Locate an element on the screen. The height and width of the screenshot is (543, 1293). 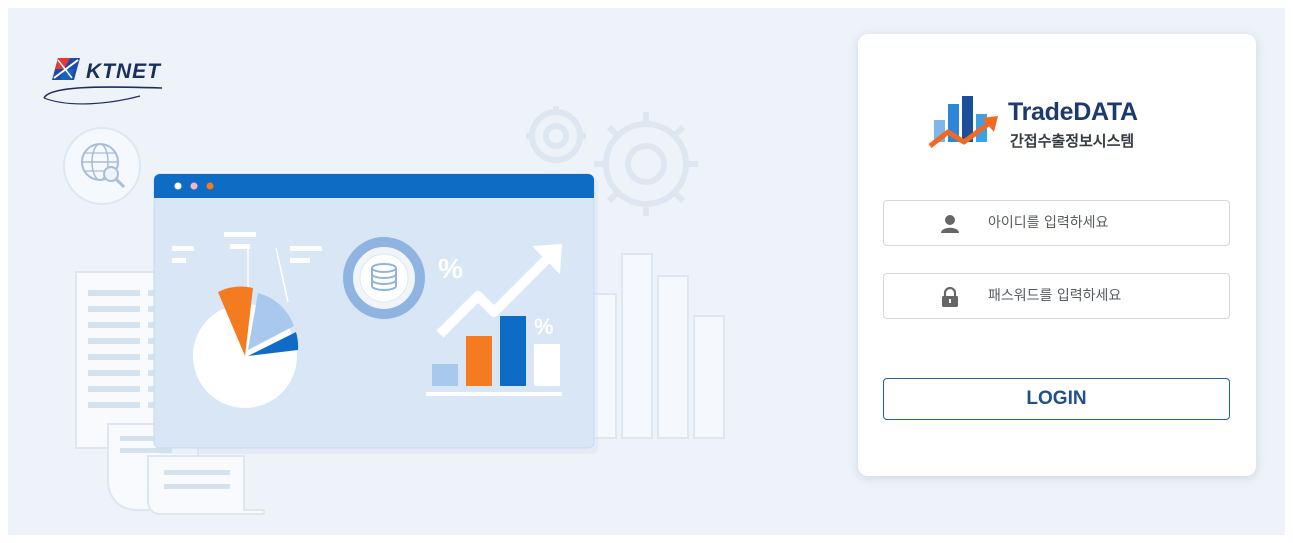
tradedata-brand: TradeDATA 간접수출정보시스템 is located at coordinates (1058, 124).